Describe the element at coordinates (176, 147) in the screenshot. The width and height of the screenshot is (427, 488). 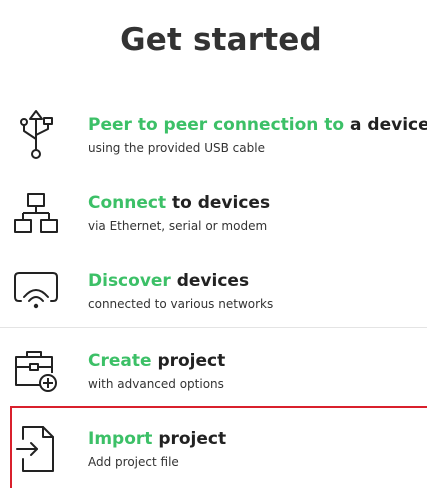
I see `item-subtitle: using the provided USB cable` at that location.